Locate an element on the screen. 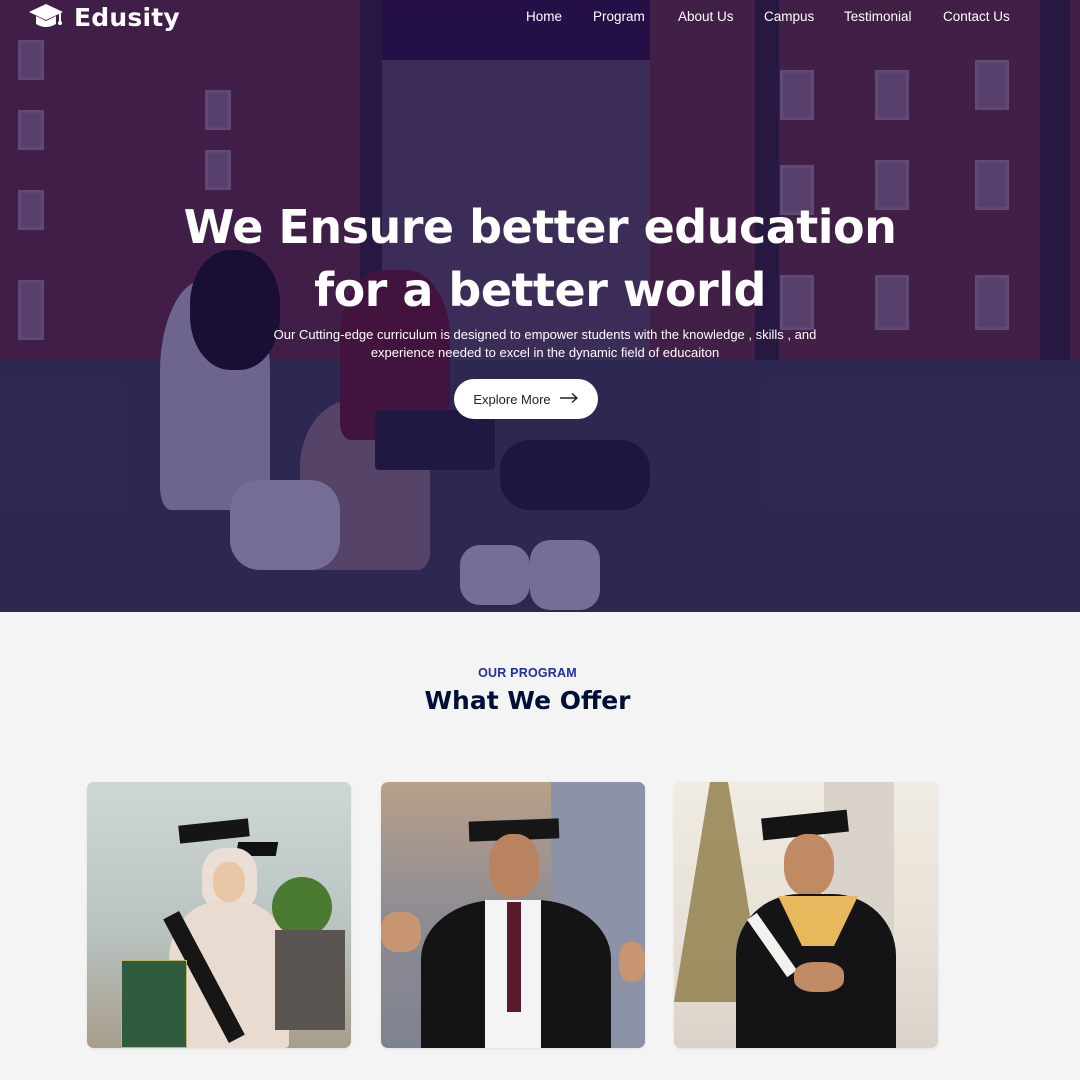 The image size is (1080, 1080). brand-logo: Edusity is located at coordinates (104, 17).